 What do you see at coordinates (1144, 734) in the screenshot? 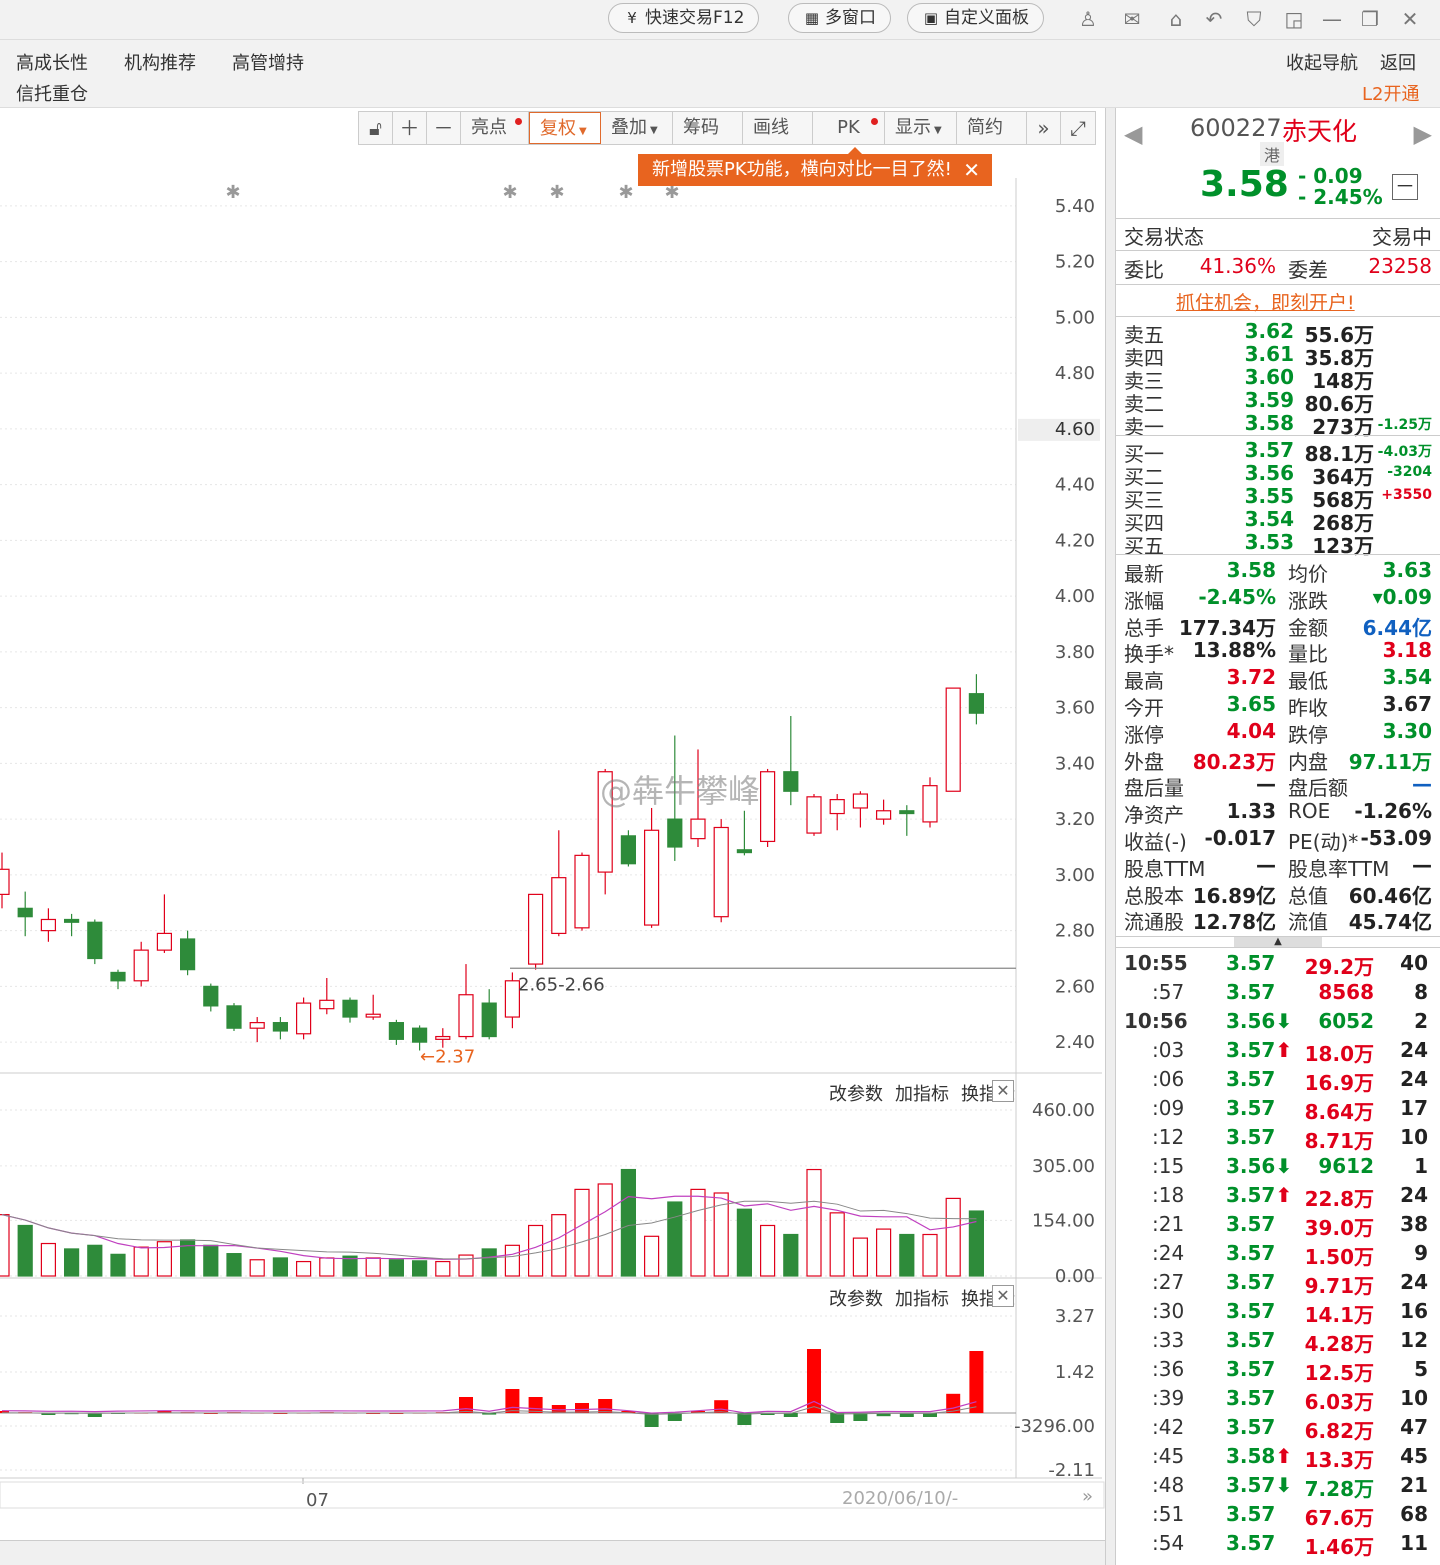
I see `stat-label: 涨停` at bounding box center [1144, 734].